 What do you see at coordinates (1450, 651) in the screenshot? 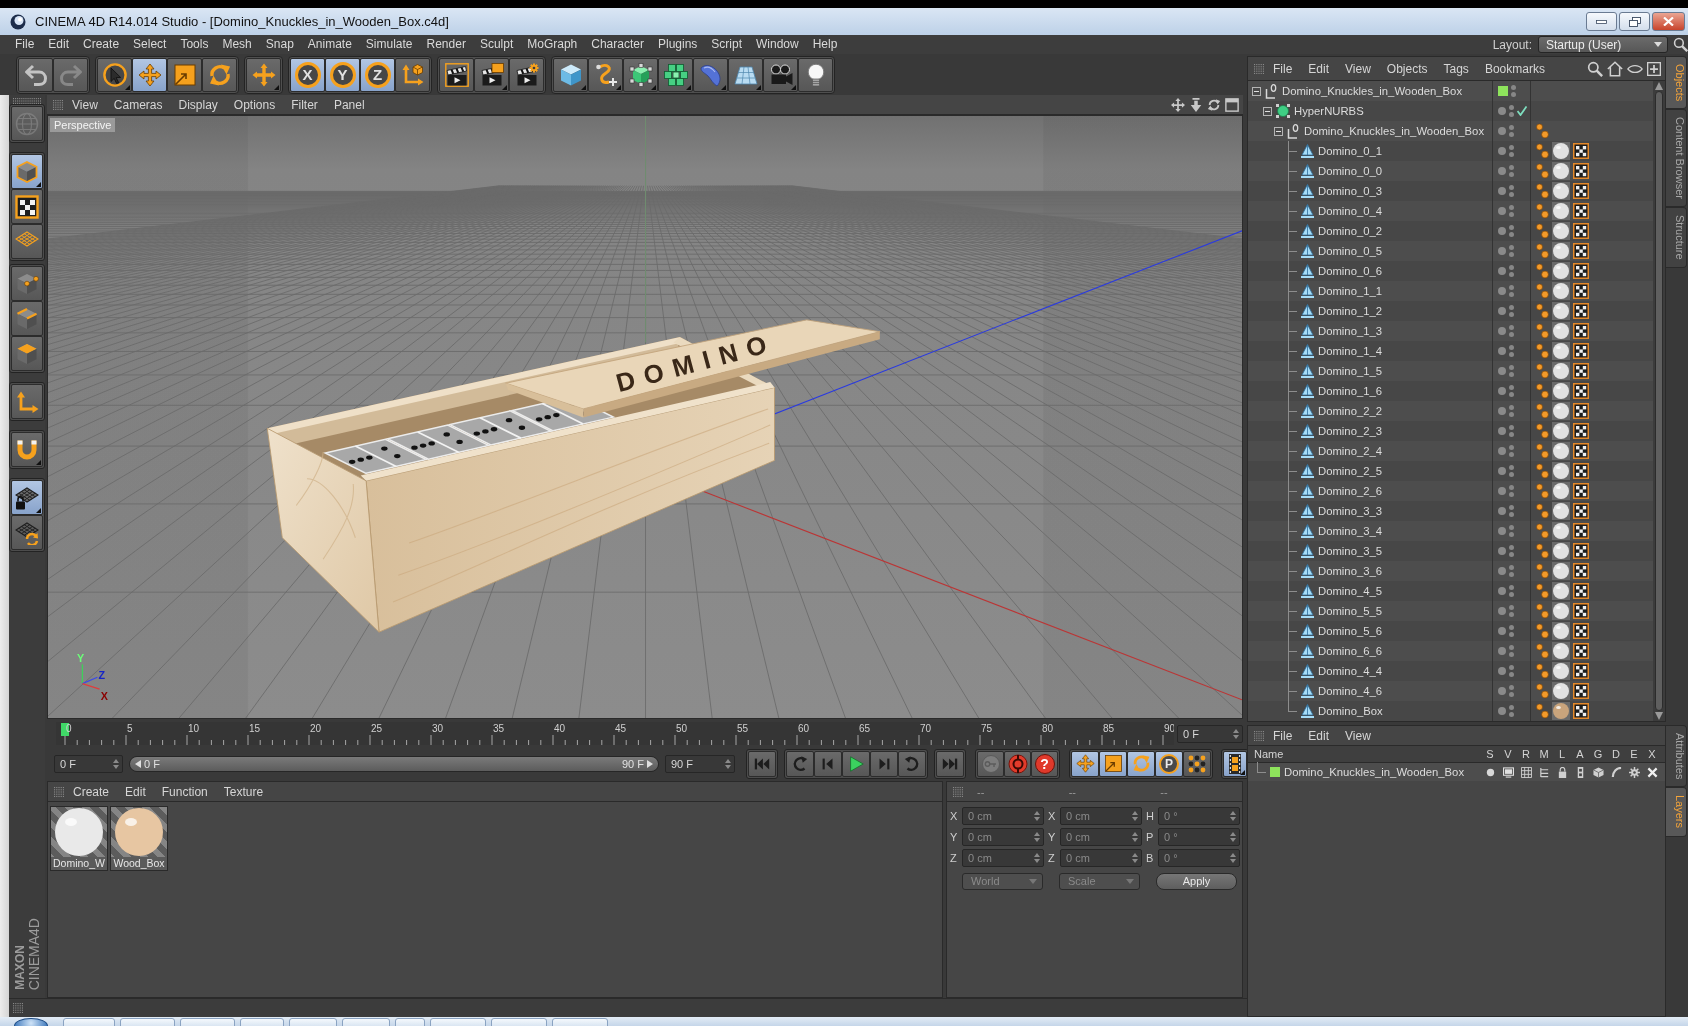
I see `tree-row: Domino_6_6` at bounding box center [1450, 651].